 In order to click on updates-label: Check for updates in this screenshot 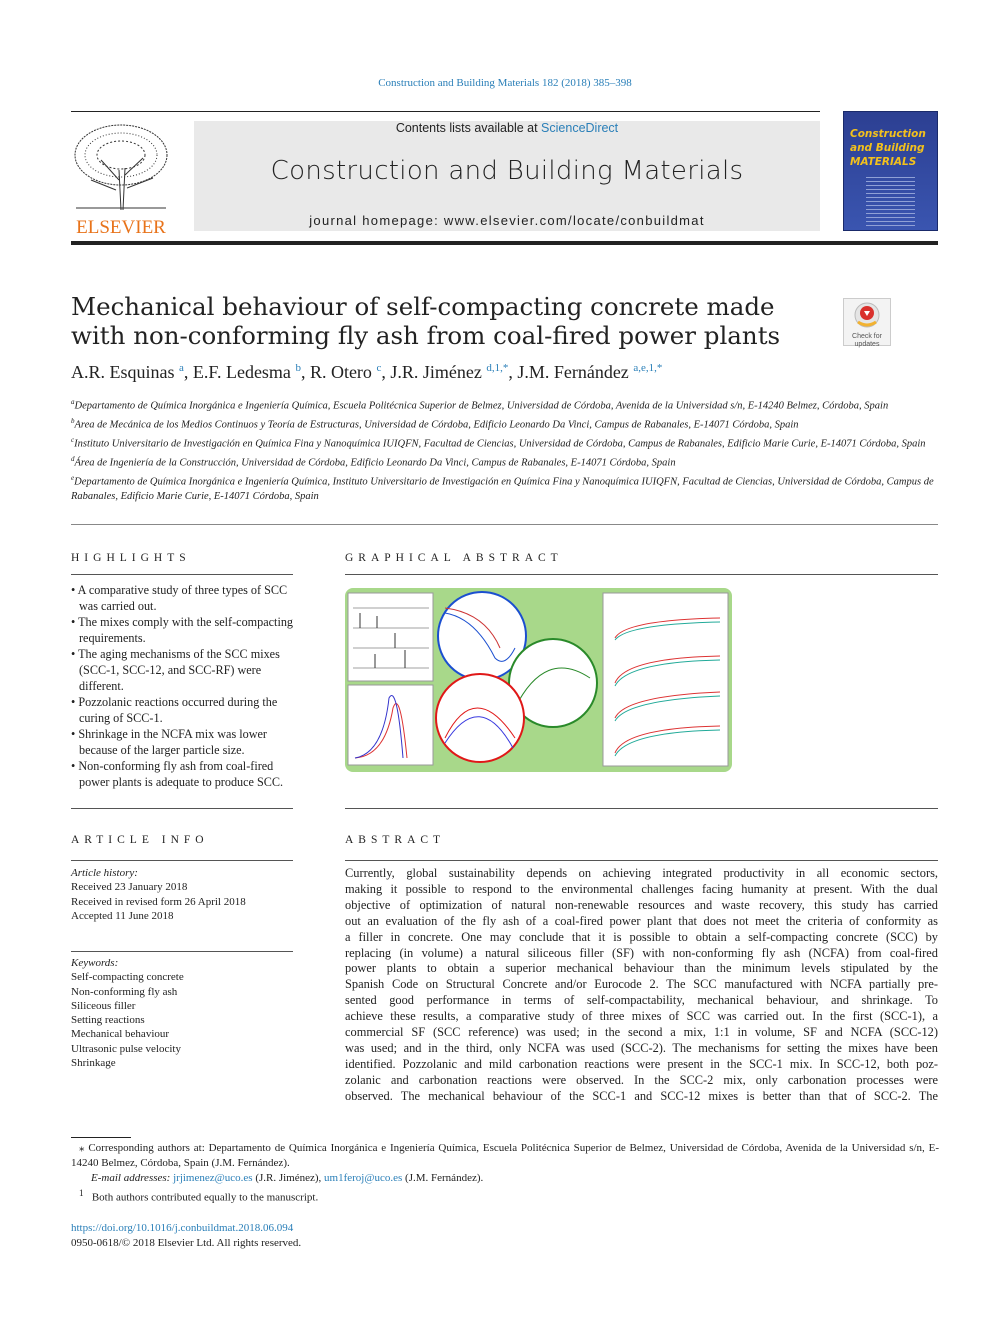, I will do `click(867, 340)`.